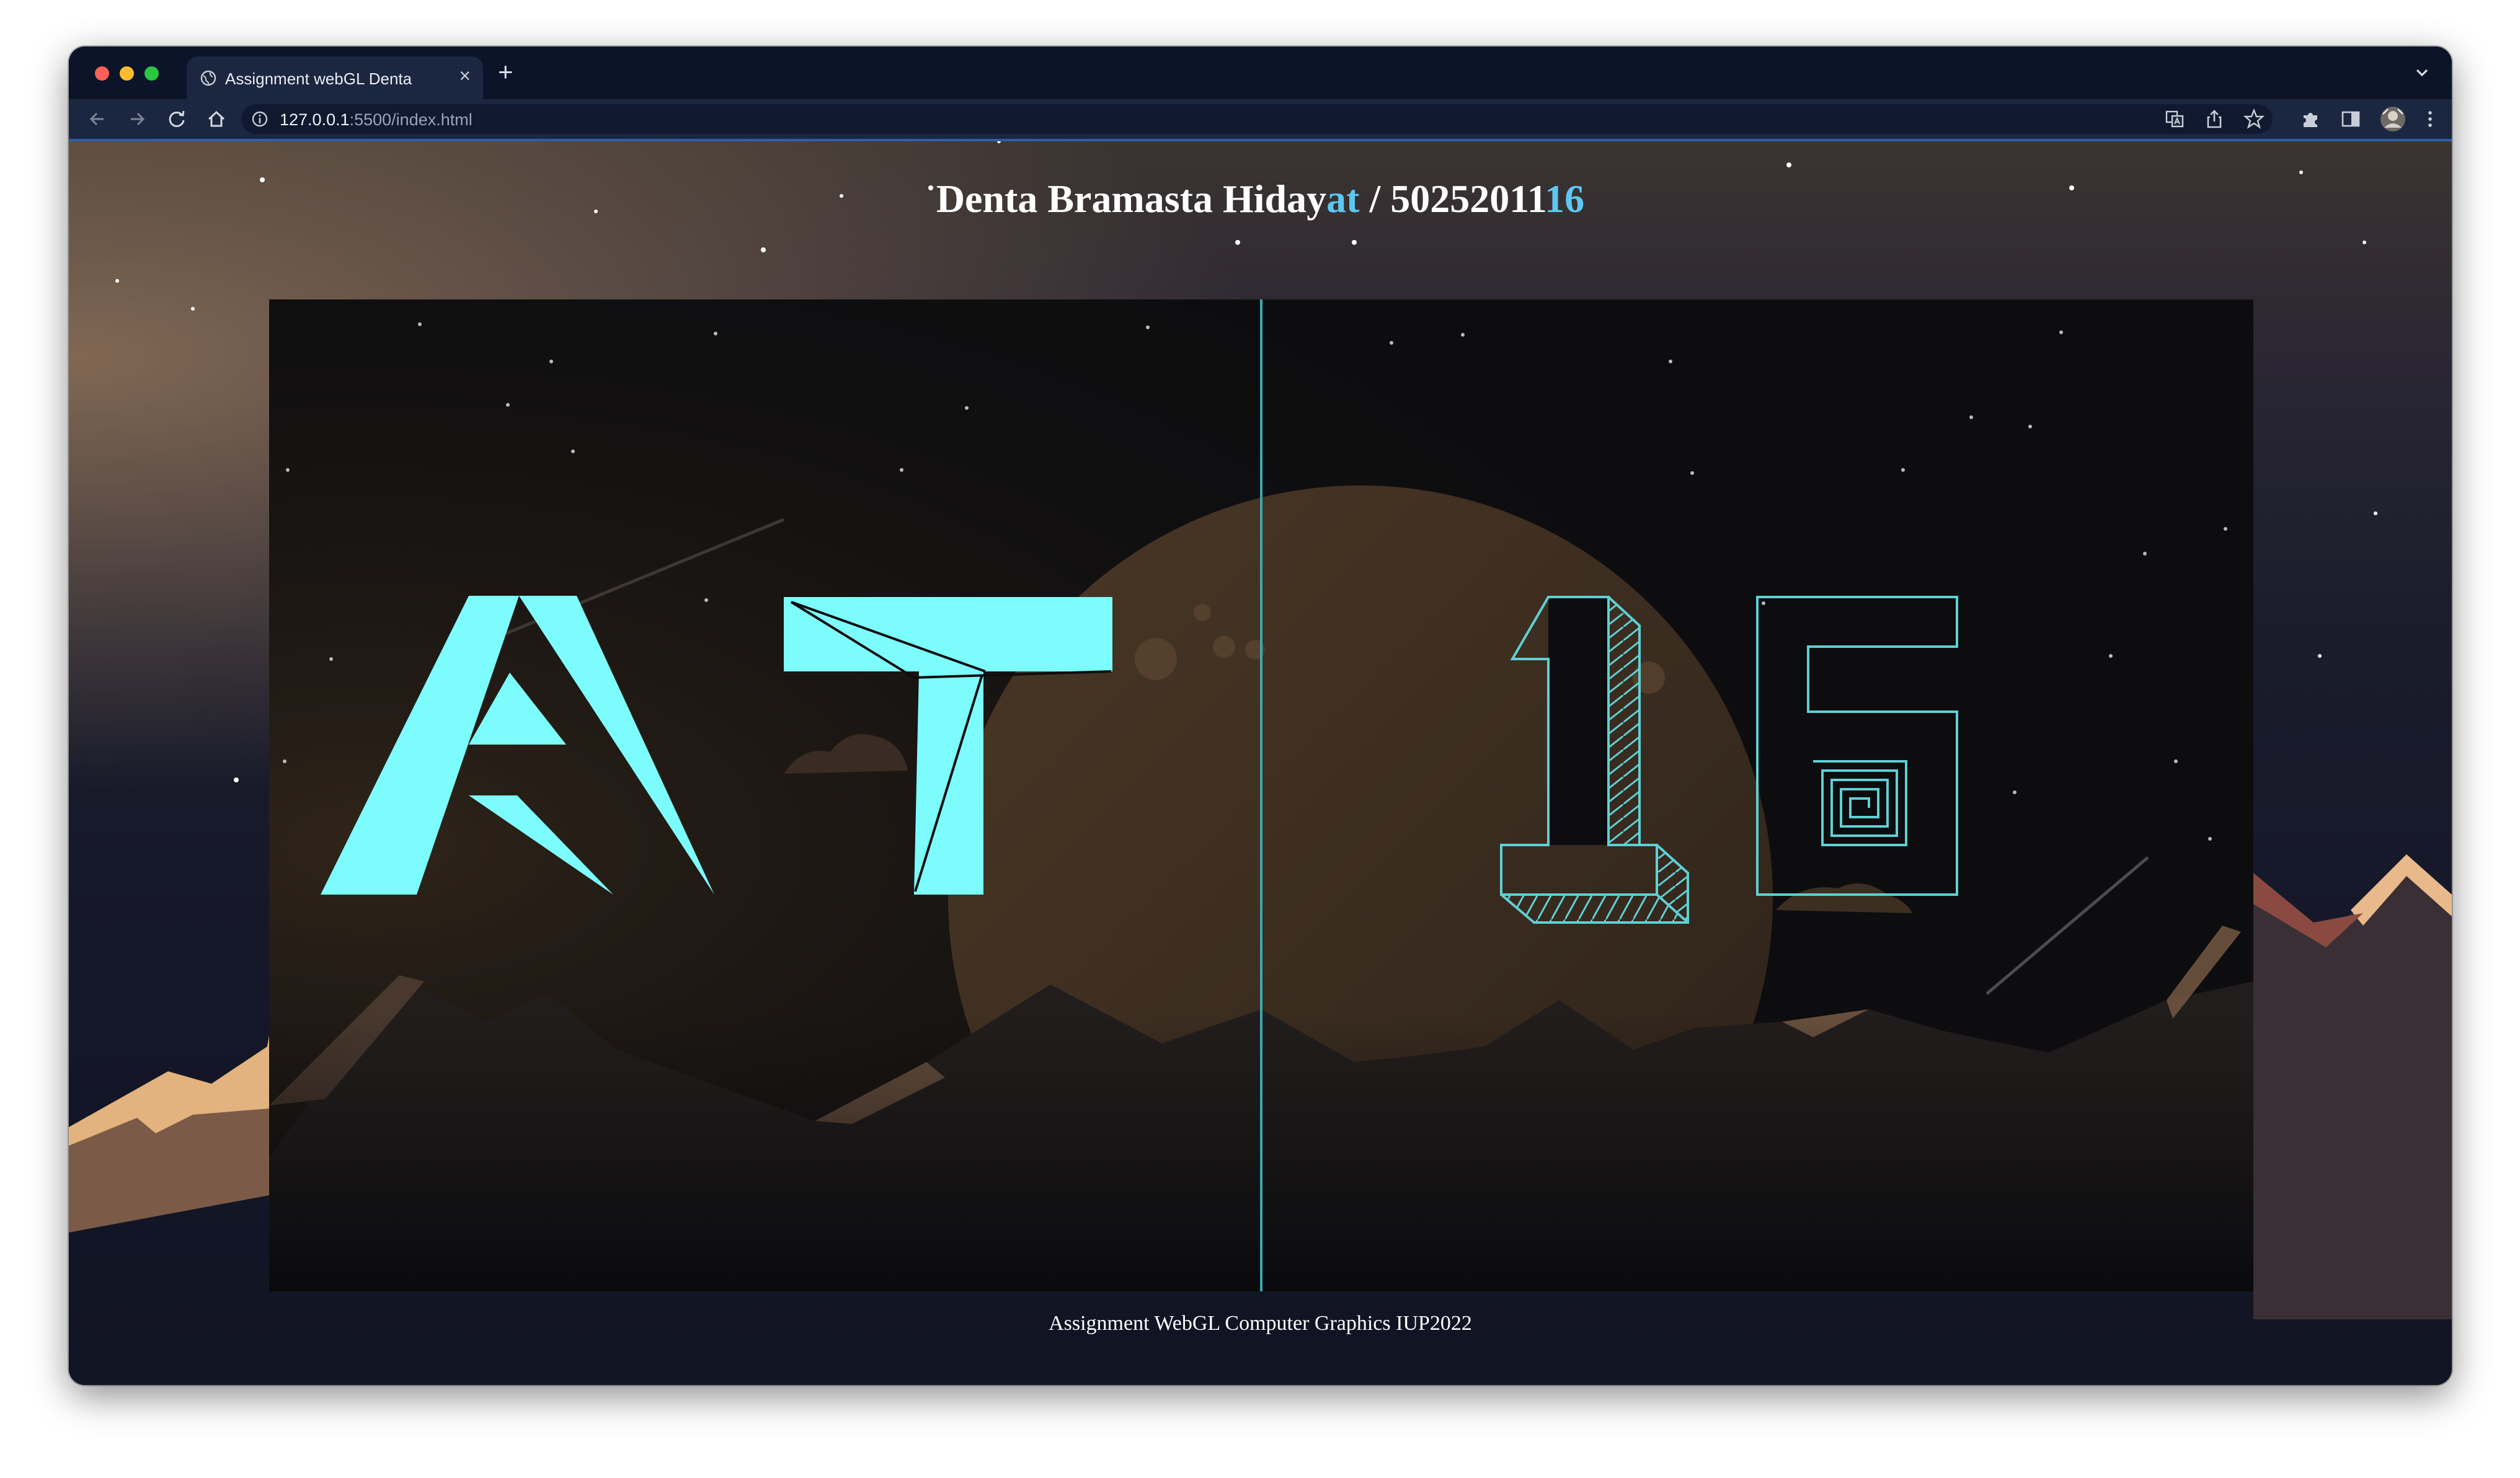  I want to click on new-tab-button: +, so click(505, 72).